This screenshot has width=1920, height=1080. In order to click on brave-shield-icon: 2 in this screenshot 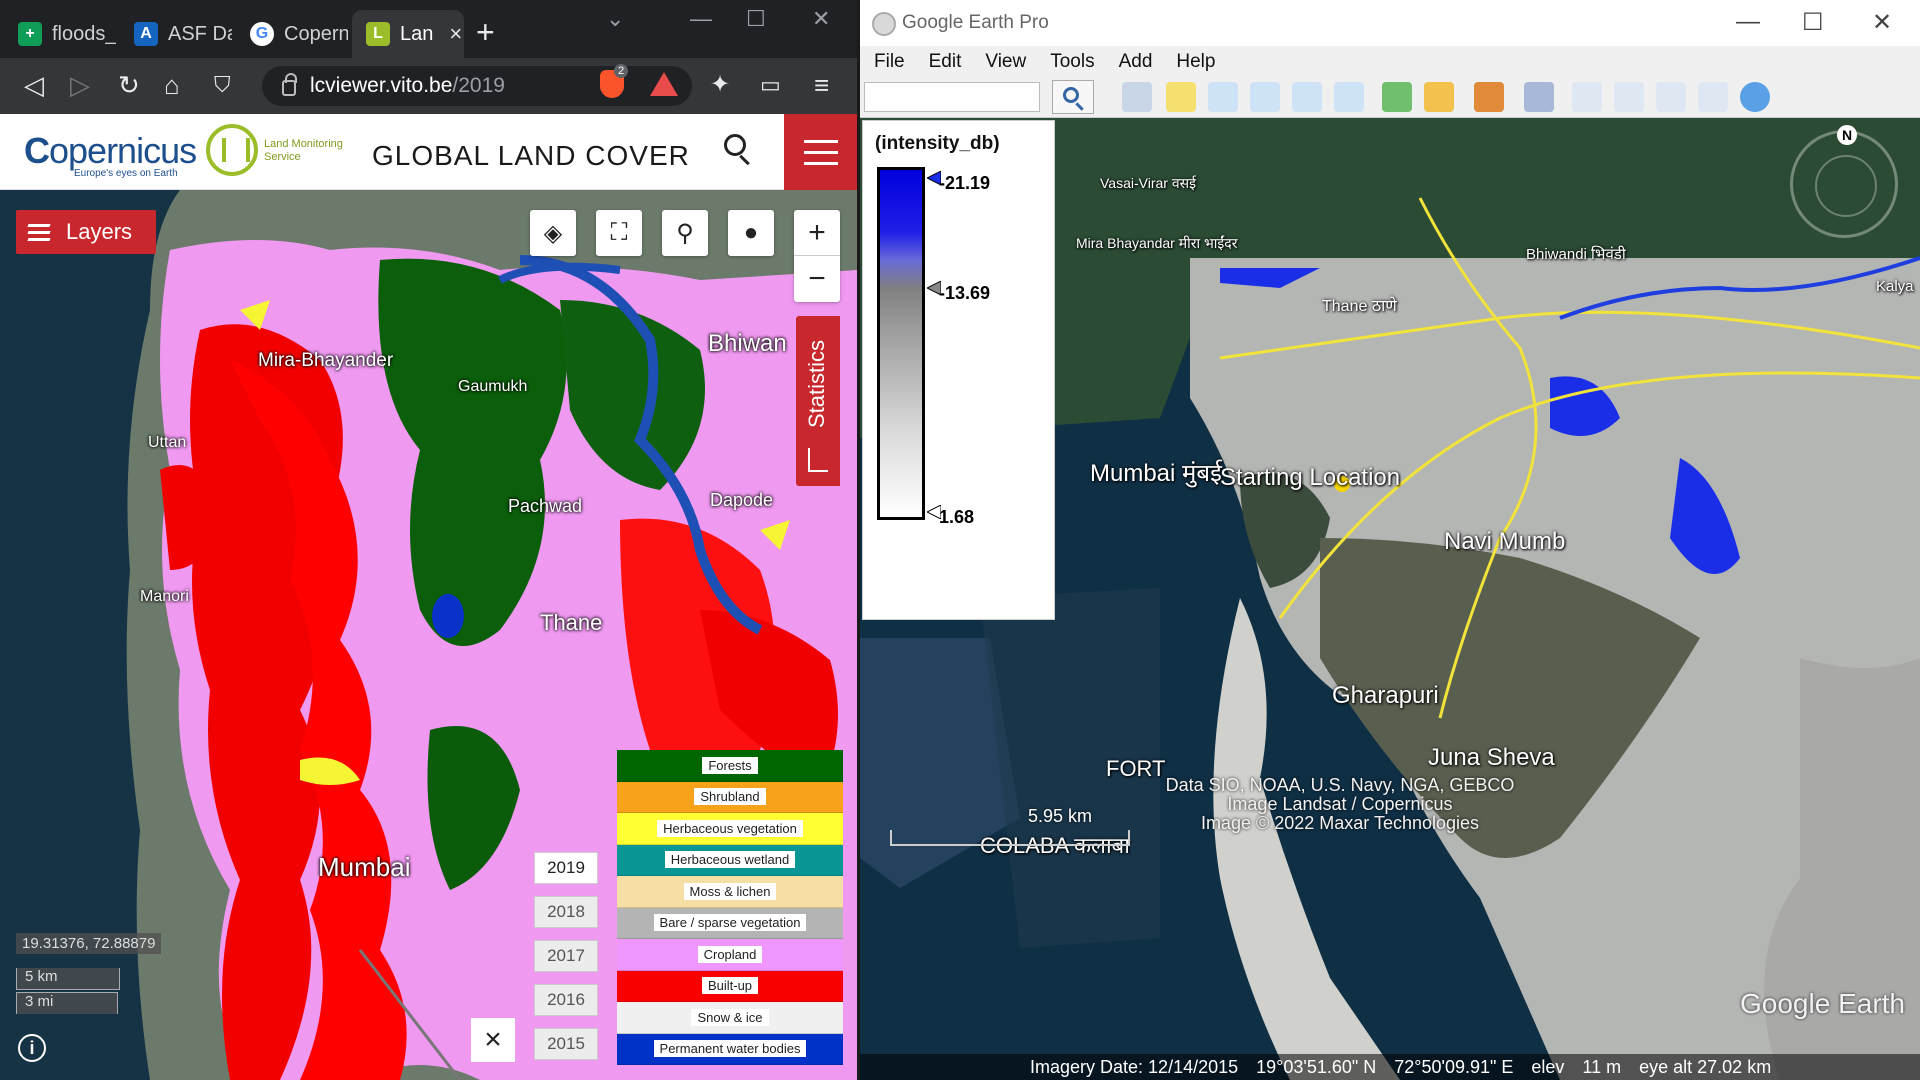, I will do `click(614, 81)`.